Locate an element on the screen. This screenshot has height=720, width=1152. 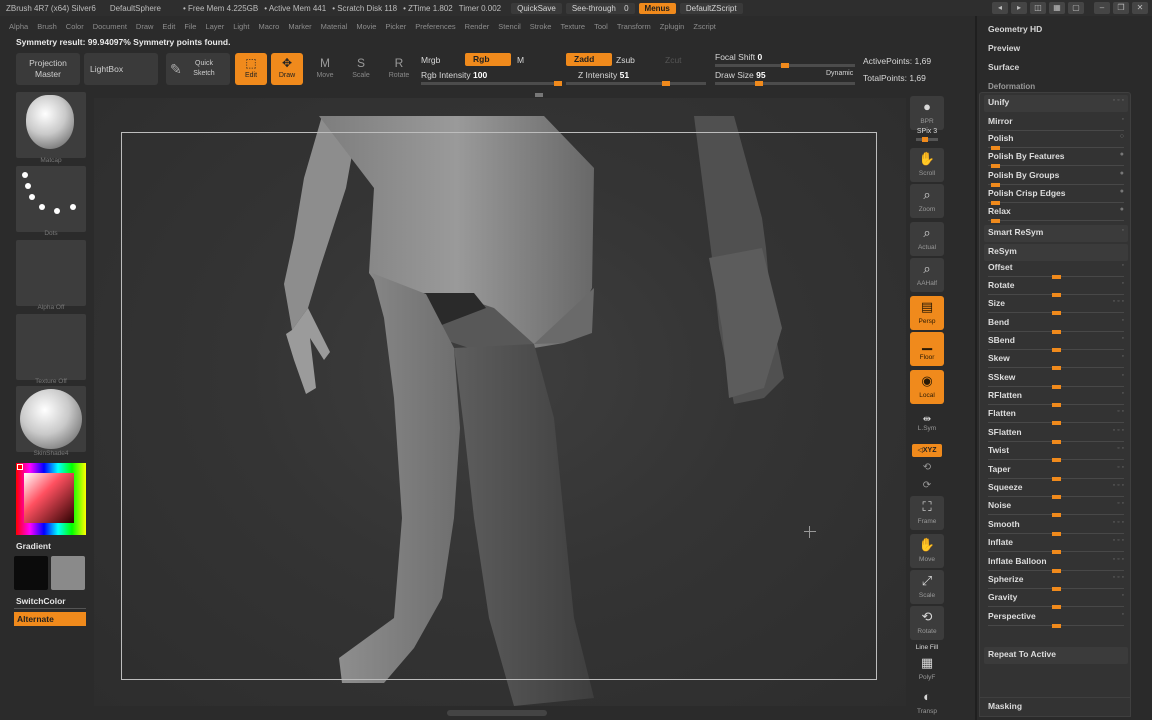
edit-button: ⬚ Edit is located at coordinates (251, 69).